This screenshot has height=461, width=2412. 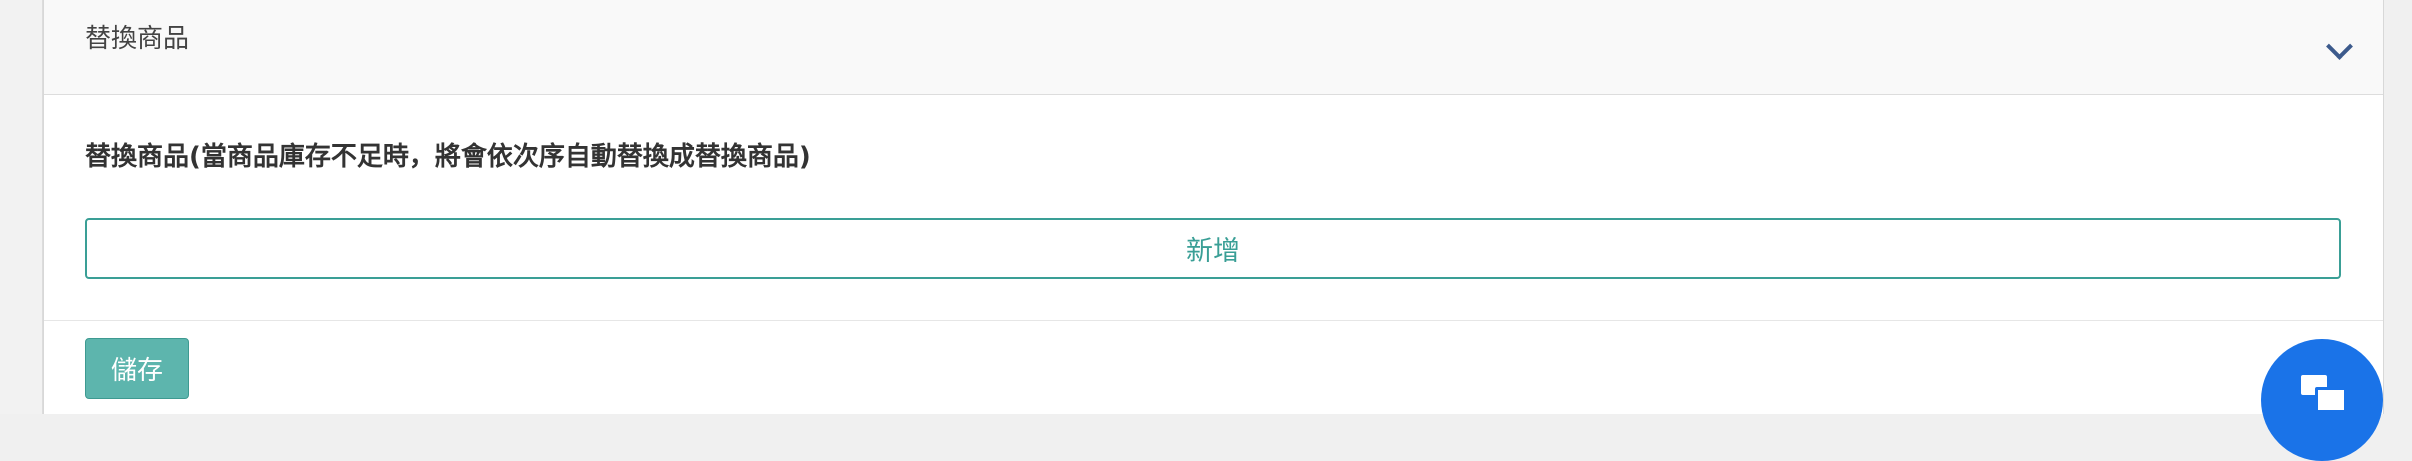 I want to click on chevron-down-icon, so click(x=2339, y=46).